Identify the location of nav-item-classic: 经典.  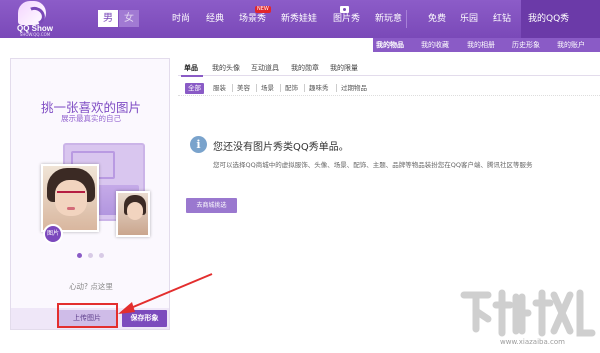
(215, 19).